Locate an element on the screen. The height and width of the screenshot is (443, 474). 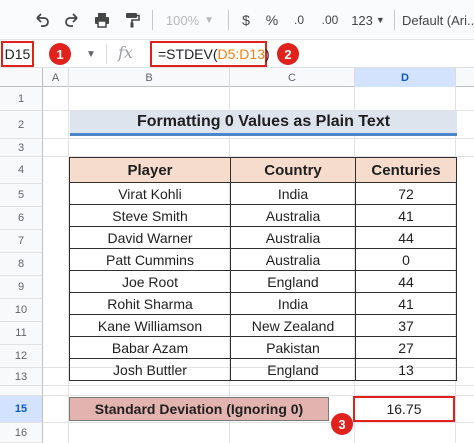
formula-suffix: ) is located at coordinates (267, 54).